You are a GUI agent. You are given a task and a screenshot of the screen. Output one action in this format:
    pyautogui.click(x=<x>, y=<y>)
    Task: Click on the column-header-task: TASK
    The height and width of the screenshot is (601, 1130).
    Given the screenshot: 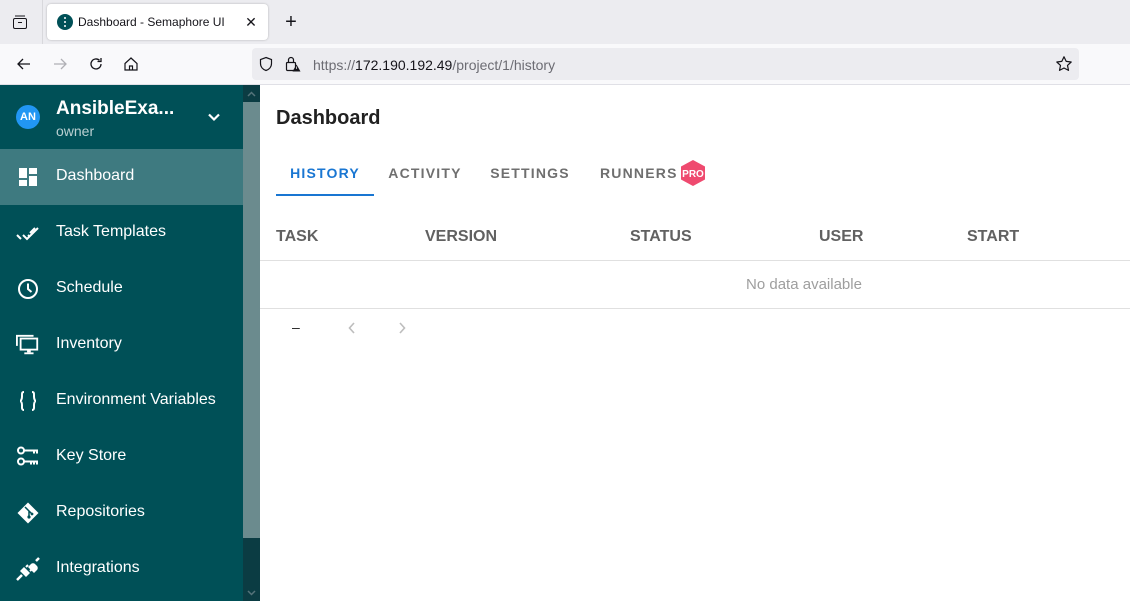 What is the action you would take?
    pyautogui.click(x=297, y=237)
    